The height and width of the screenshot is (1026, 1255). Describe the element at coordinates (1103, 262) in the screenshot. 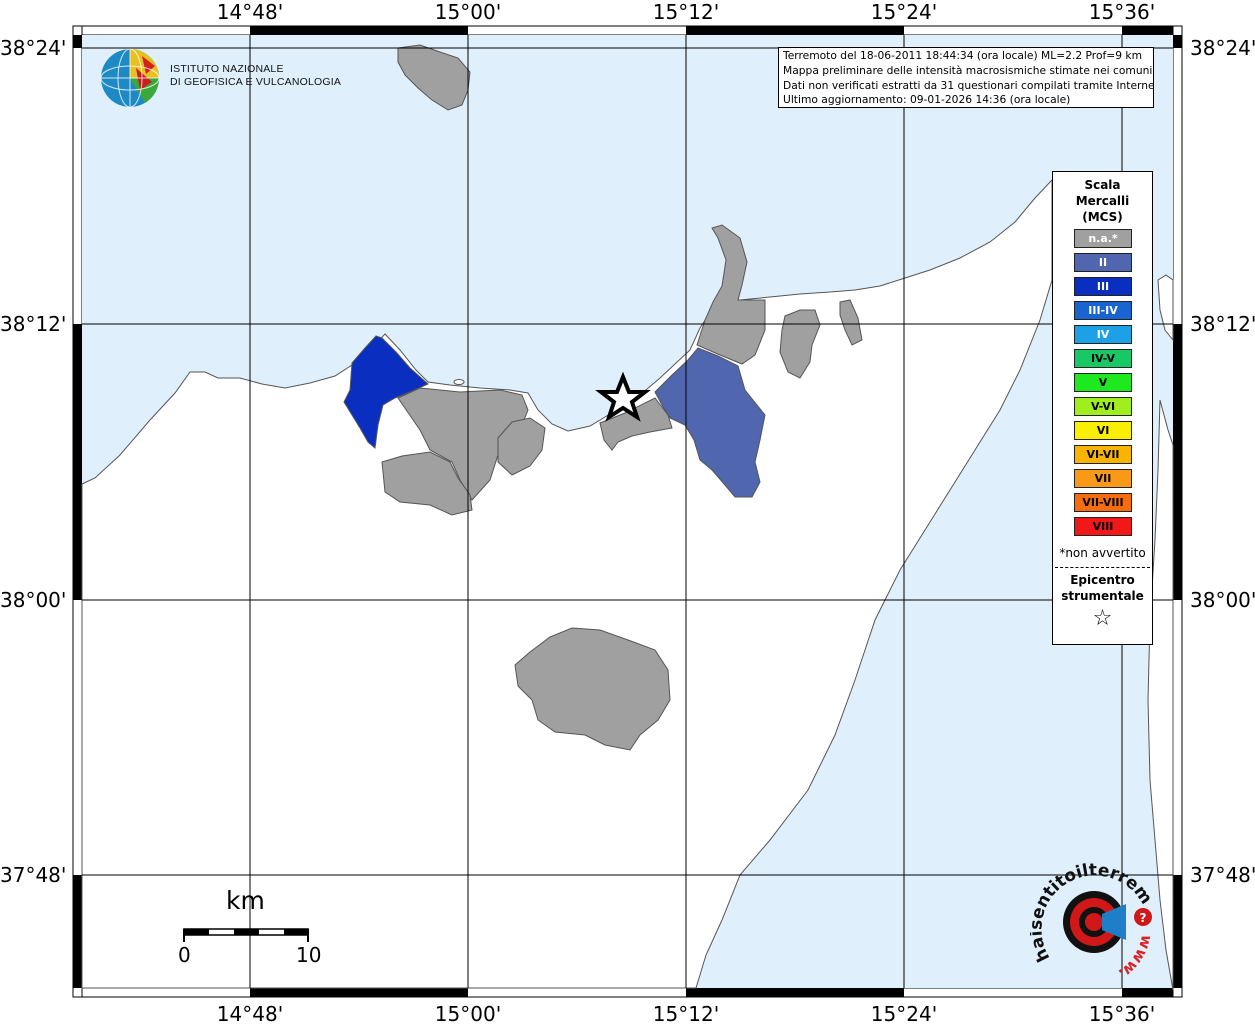

I see `legend-swatch: II` at that location.